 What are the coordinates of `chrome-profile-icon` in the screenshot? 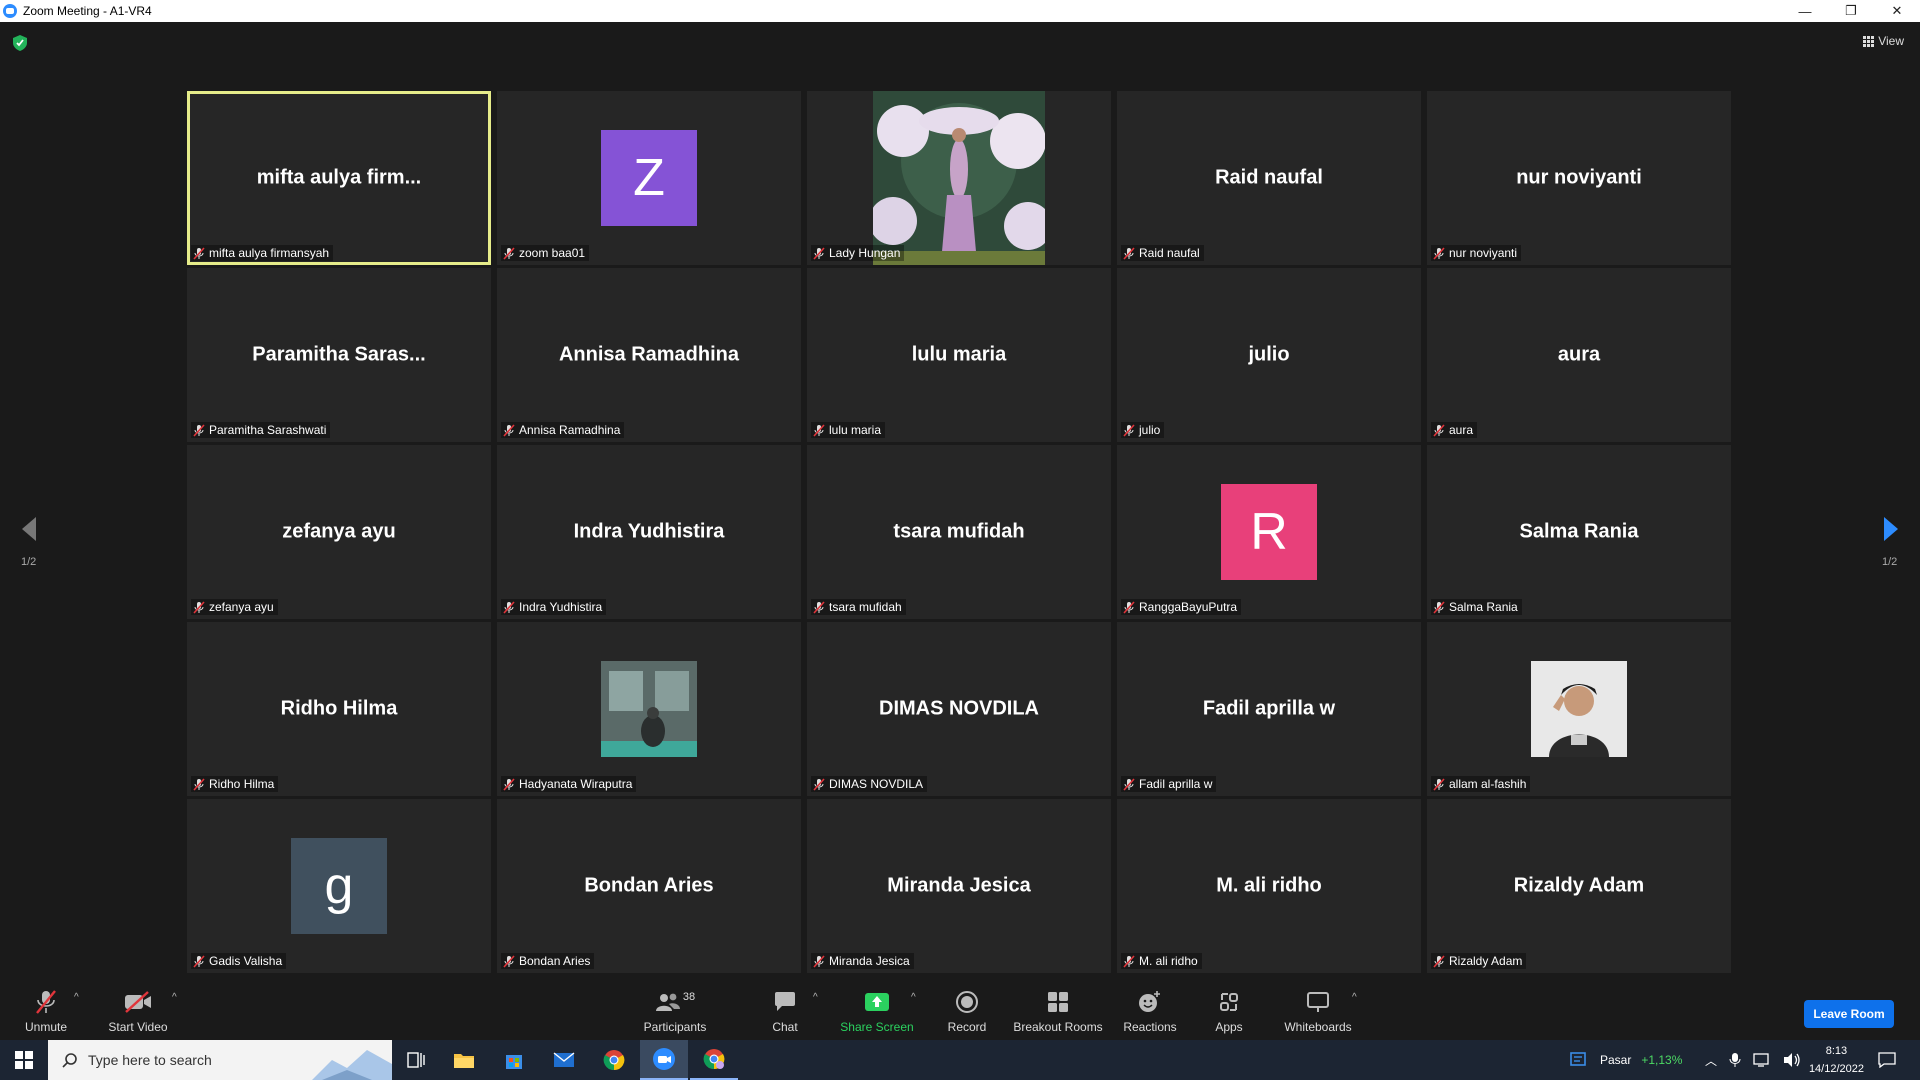 It's located at (714, 1059).